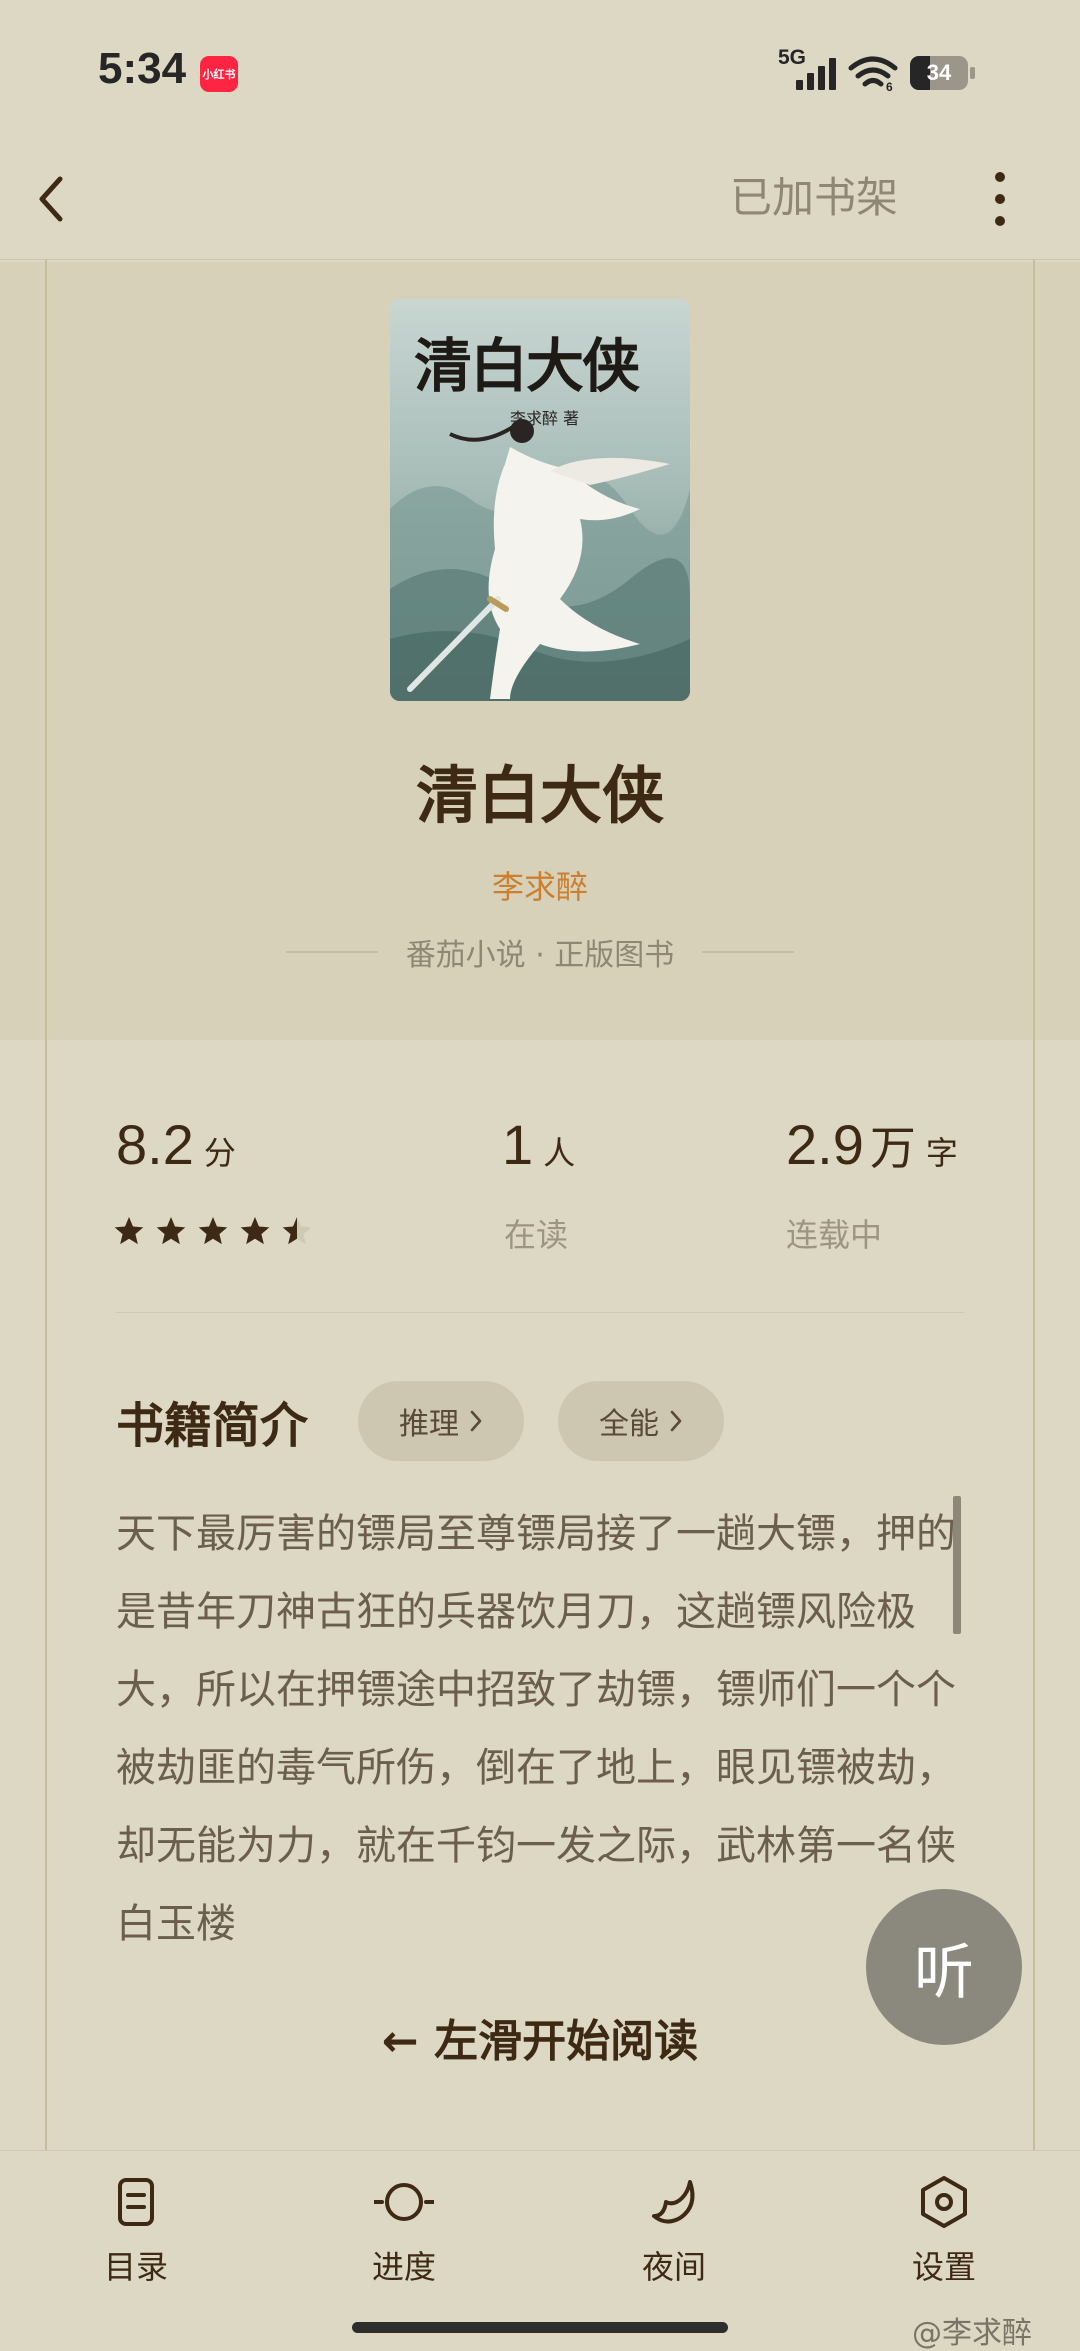 This screenshot has height=2351, width=1080. What do you see at coordinates (939, 72) in the screenshot?
I see `battery-level-text: 34` at bounding box center [939, 72].